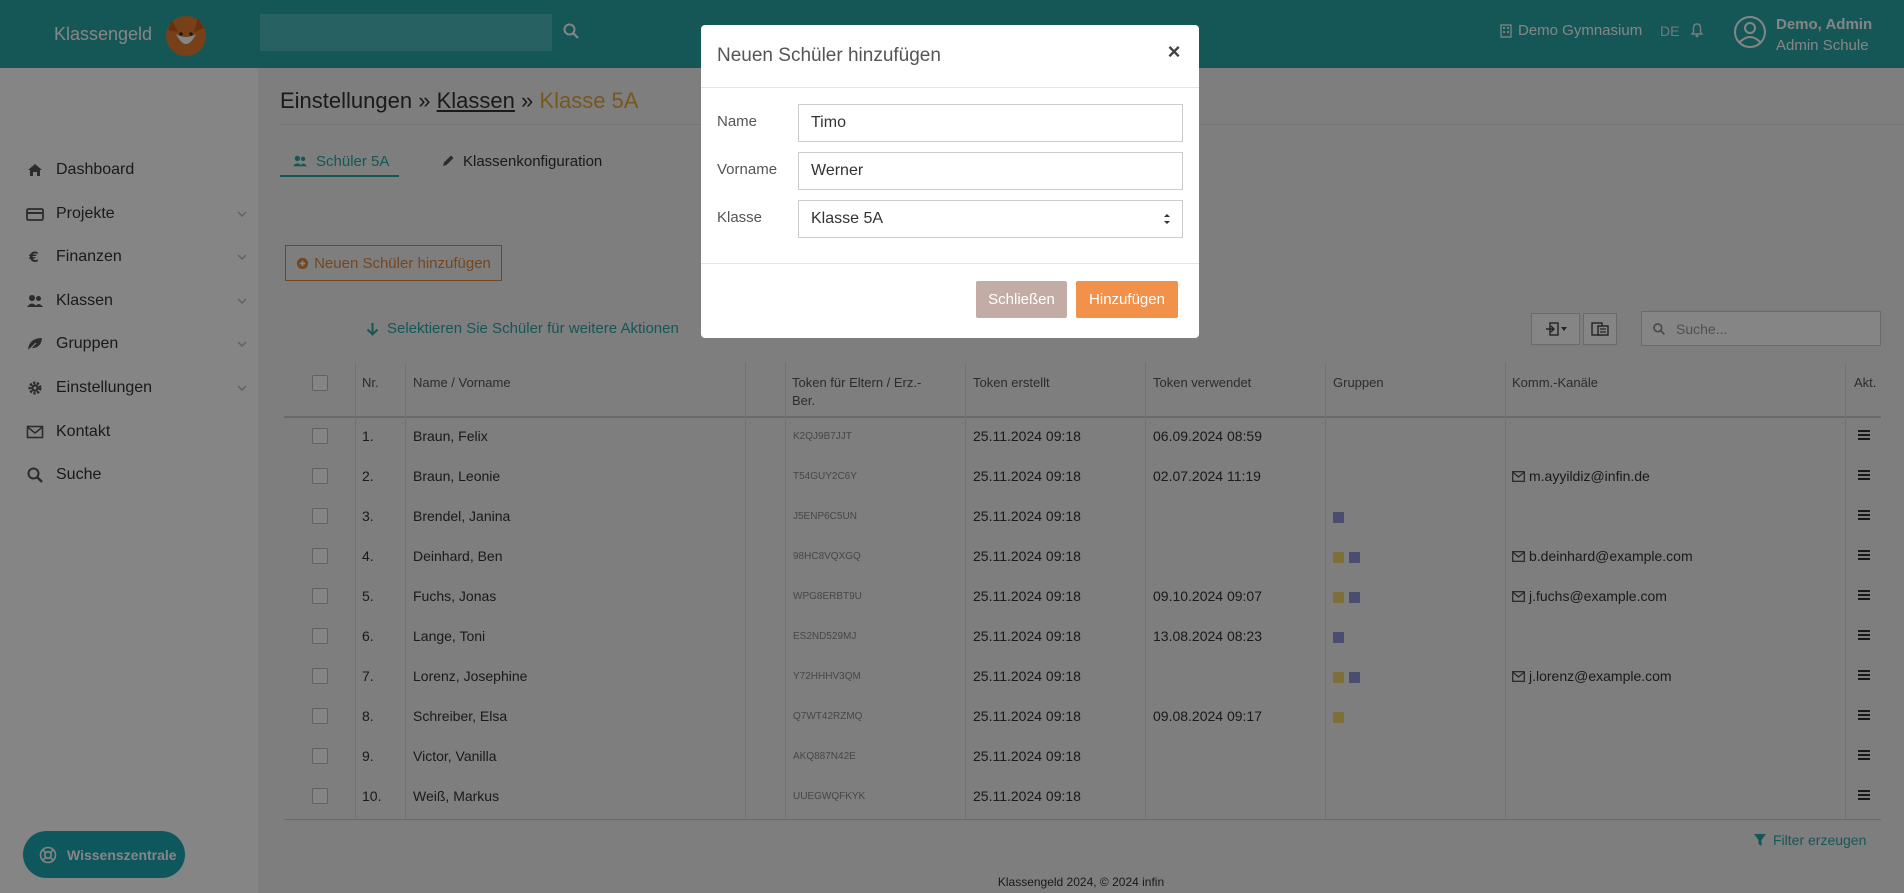 This screenshot has width=1904, height=893. Describe the element at coordinates (847, 218) in the screenshot. I see `class-select-value: Klasse 5A` at that location.